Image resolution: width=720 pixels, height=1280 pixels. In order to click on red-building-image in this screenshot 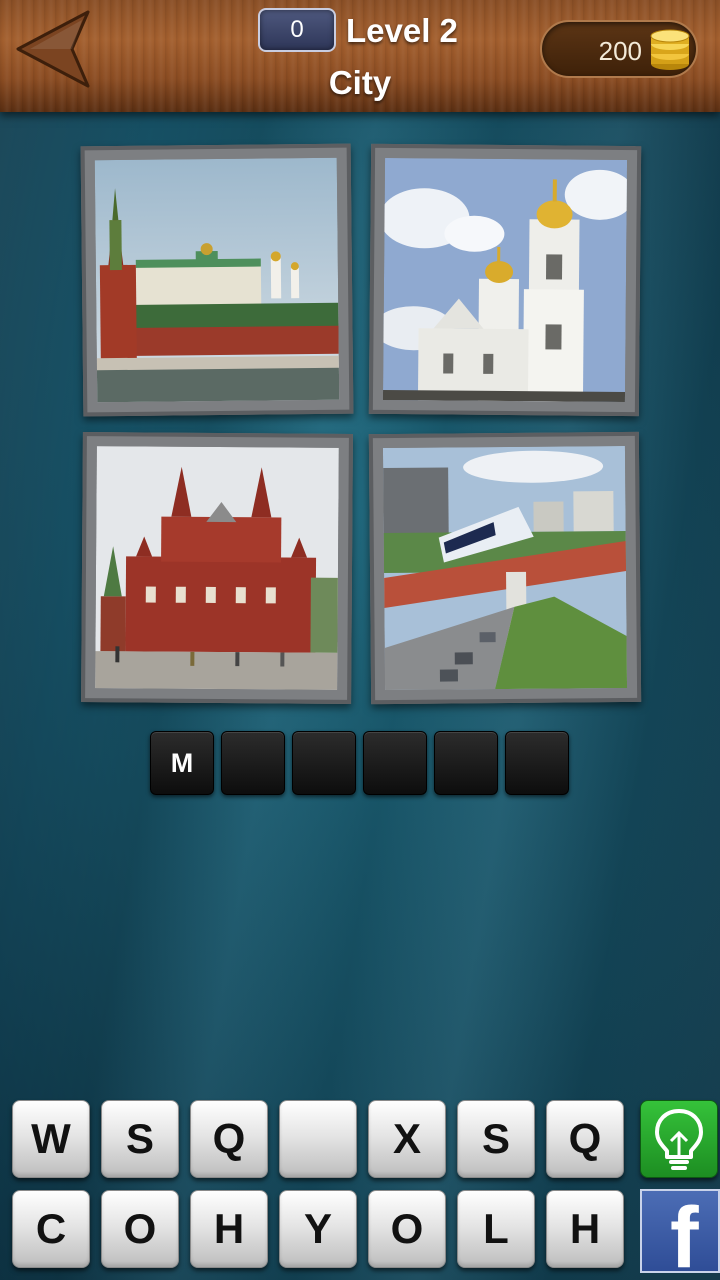, I will do `click(217, 568)`.